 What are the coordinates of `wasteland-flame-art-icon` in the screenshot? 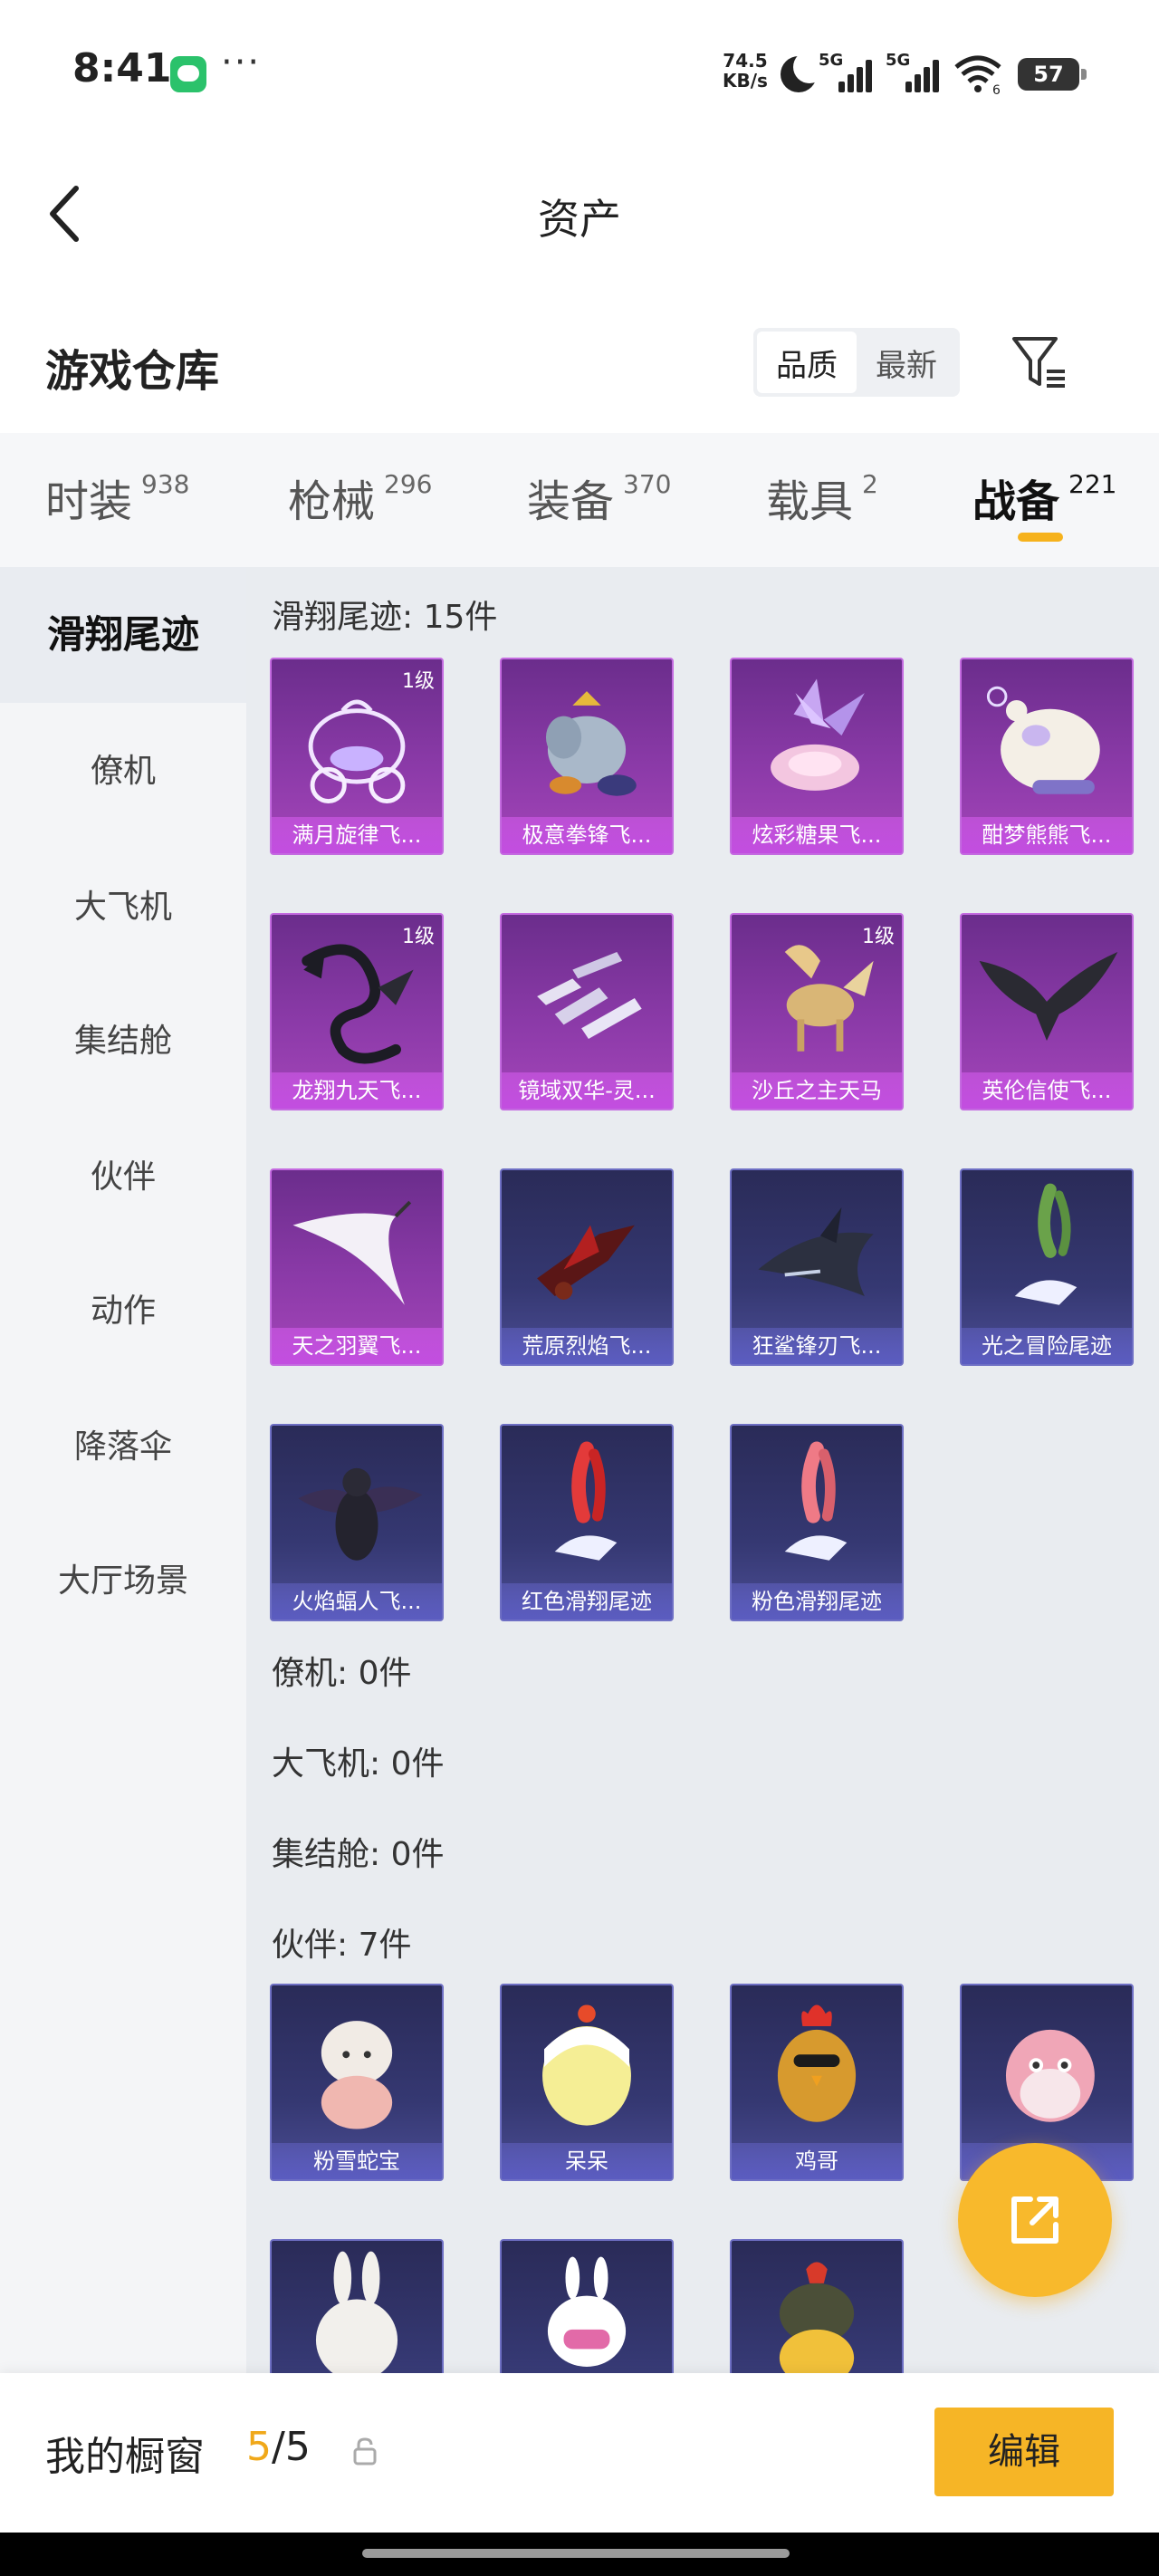 It's located at (586, 1262).